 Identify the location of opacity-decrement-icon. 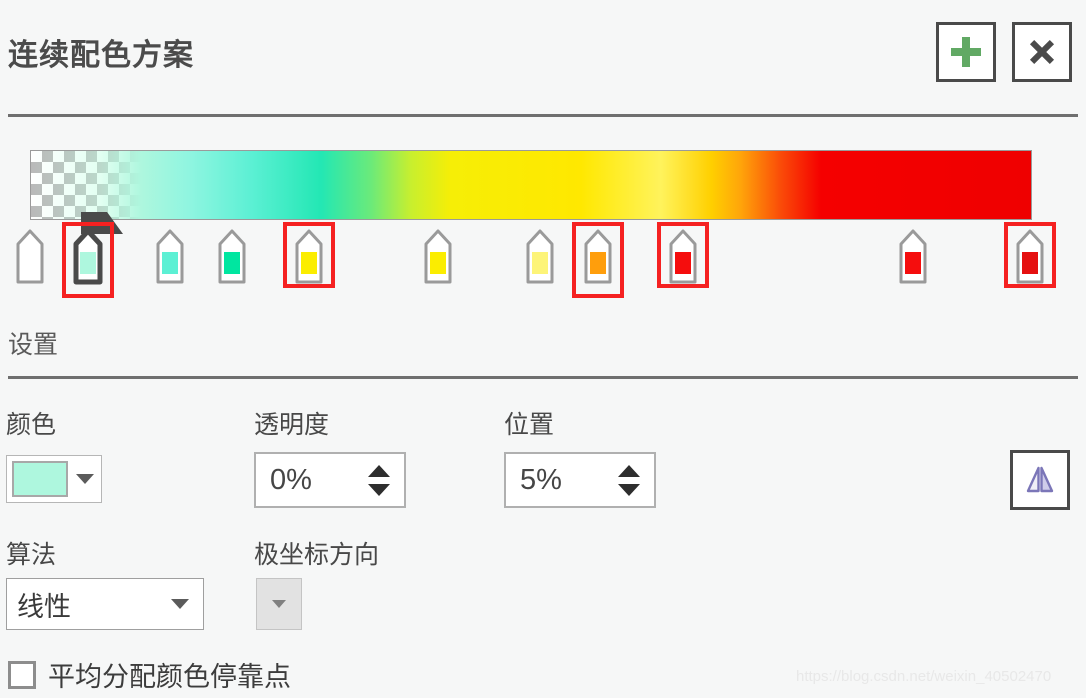
(379, 489).